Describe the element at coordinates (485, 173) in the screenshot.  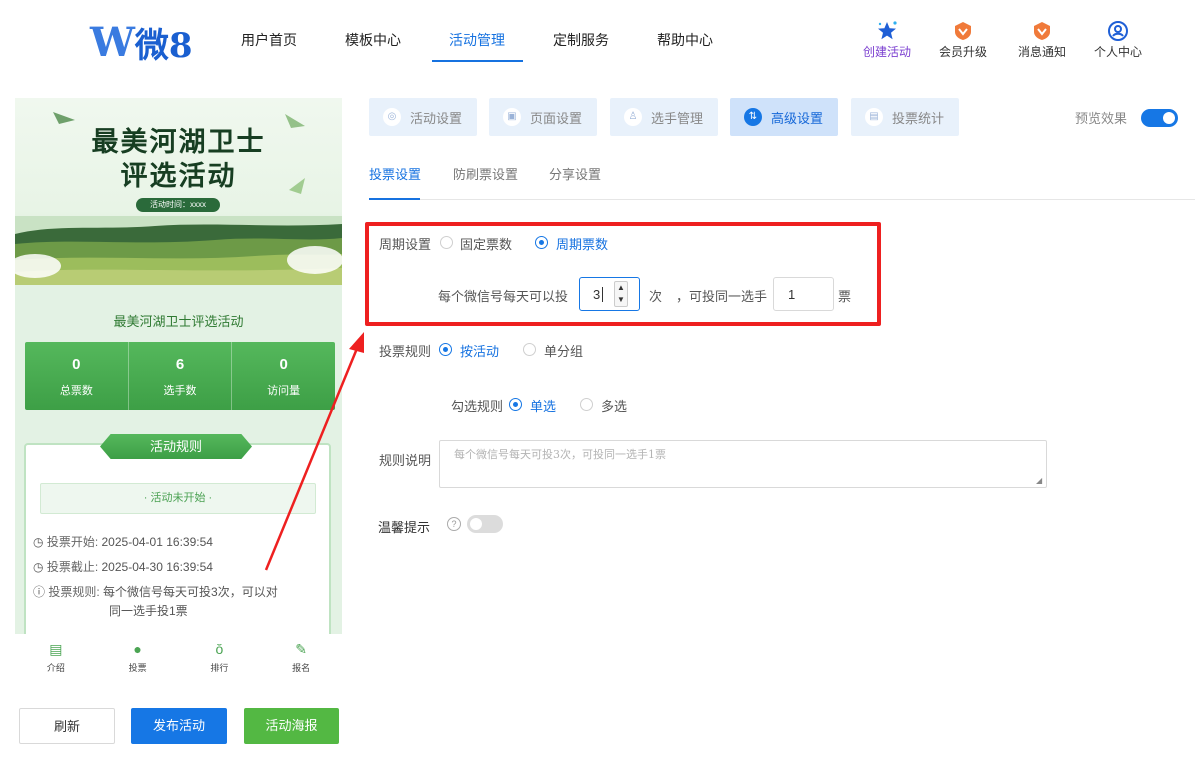
I see `subtab-anti-fraud: 防刷票设置` at that location.